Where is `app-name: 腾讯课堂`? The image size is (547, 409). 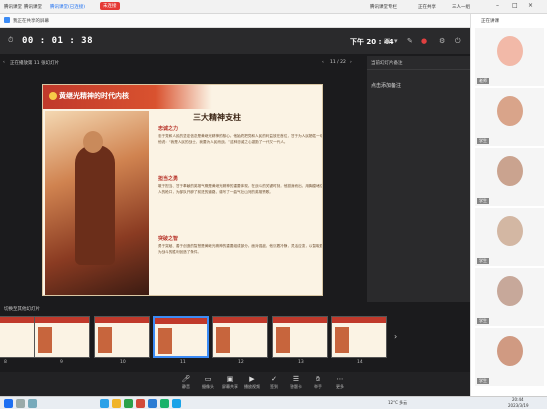 app-name: 腾讯课堂 is located at coordinates (13, 7).